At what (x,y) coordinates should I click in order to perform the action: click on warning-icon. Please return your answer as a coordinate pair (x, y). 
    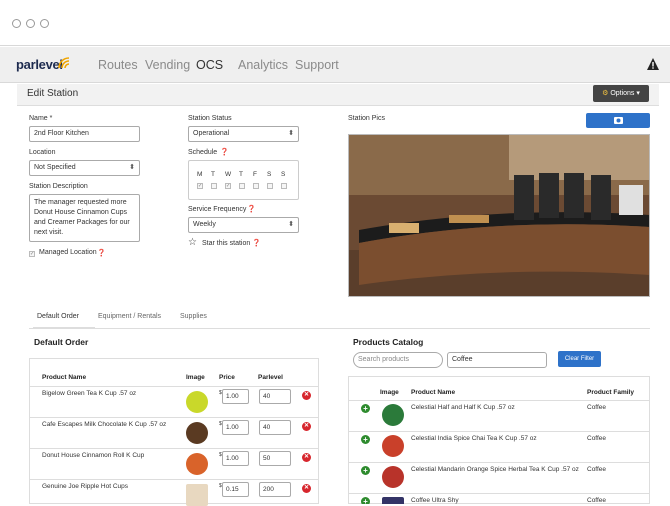
    Looking at the image, I should click on (653, 64).